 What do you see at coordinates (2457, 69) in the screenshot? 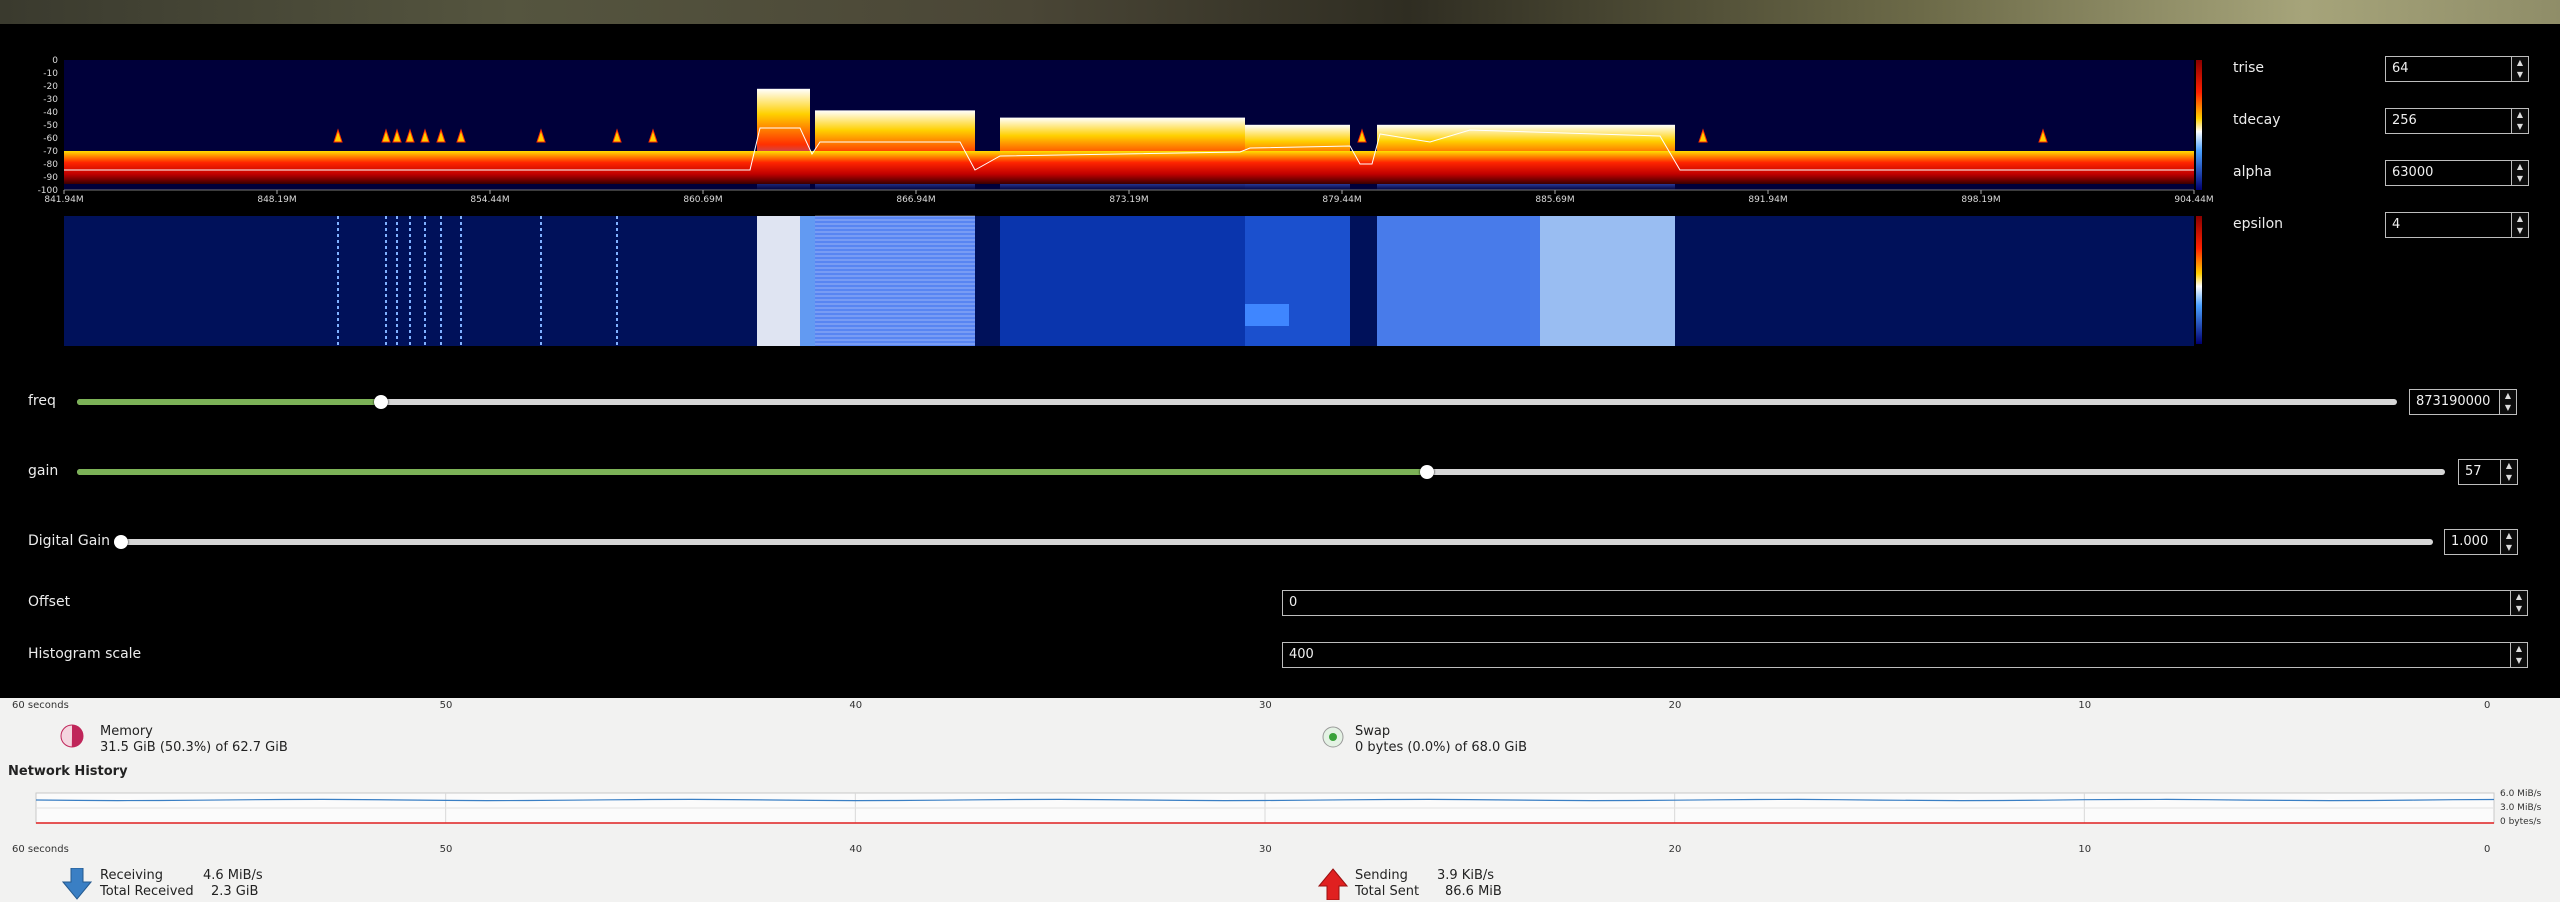
I see `param-spinbox-0: 64 ▲ ▼` at bounding box center [2457, 69].